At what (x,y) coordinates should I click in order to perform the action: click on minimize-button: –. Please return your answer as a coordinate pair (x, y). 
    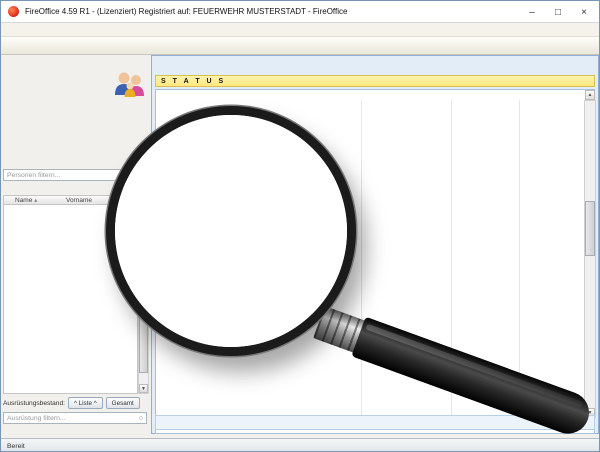
    Looking at the image, I should click on (532, 12).